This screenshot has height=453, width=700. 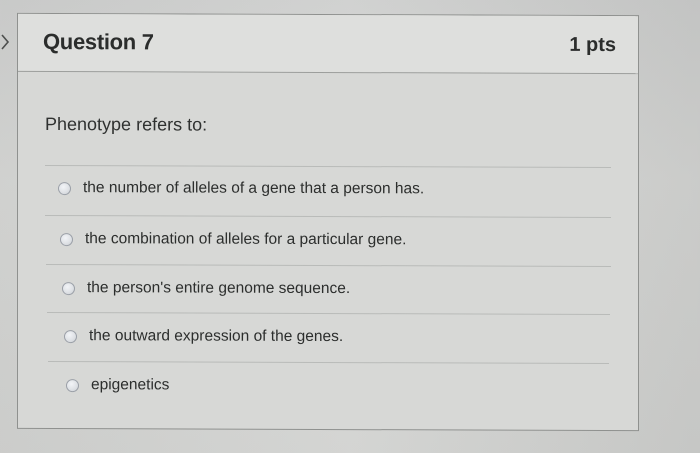 What do you see at coordinates (126, 124) in the screenshot?
I see `question-prompt: Phenotype refers to:` at bounding box center [126, 124].